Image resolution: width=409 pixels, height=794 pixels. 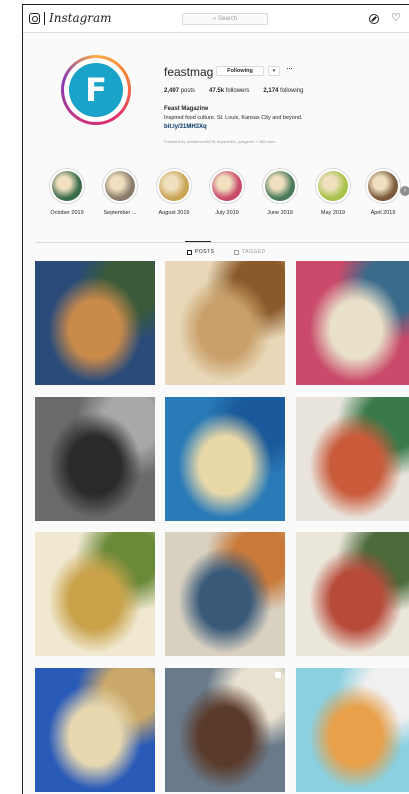 What do you see at coordinates (44, 18) in the screenshot?
I see `nav-divider` at bounding box center [44, 18].